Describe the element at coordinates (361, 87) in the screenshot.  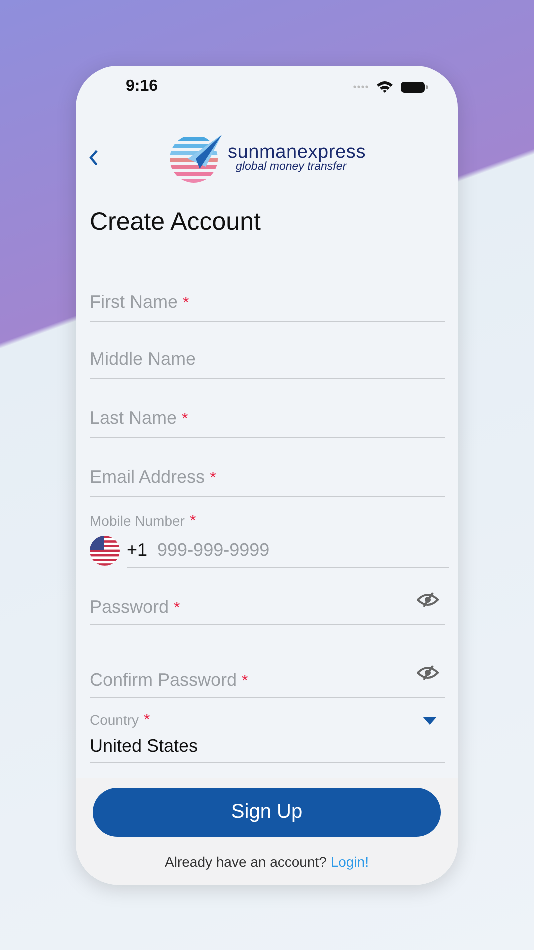
I see `signal-icon` at that location.